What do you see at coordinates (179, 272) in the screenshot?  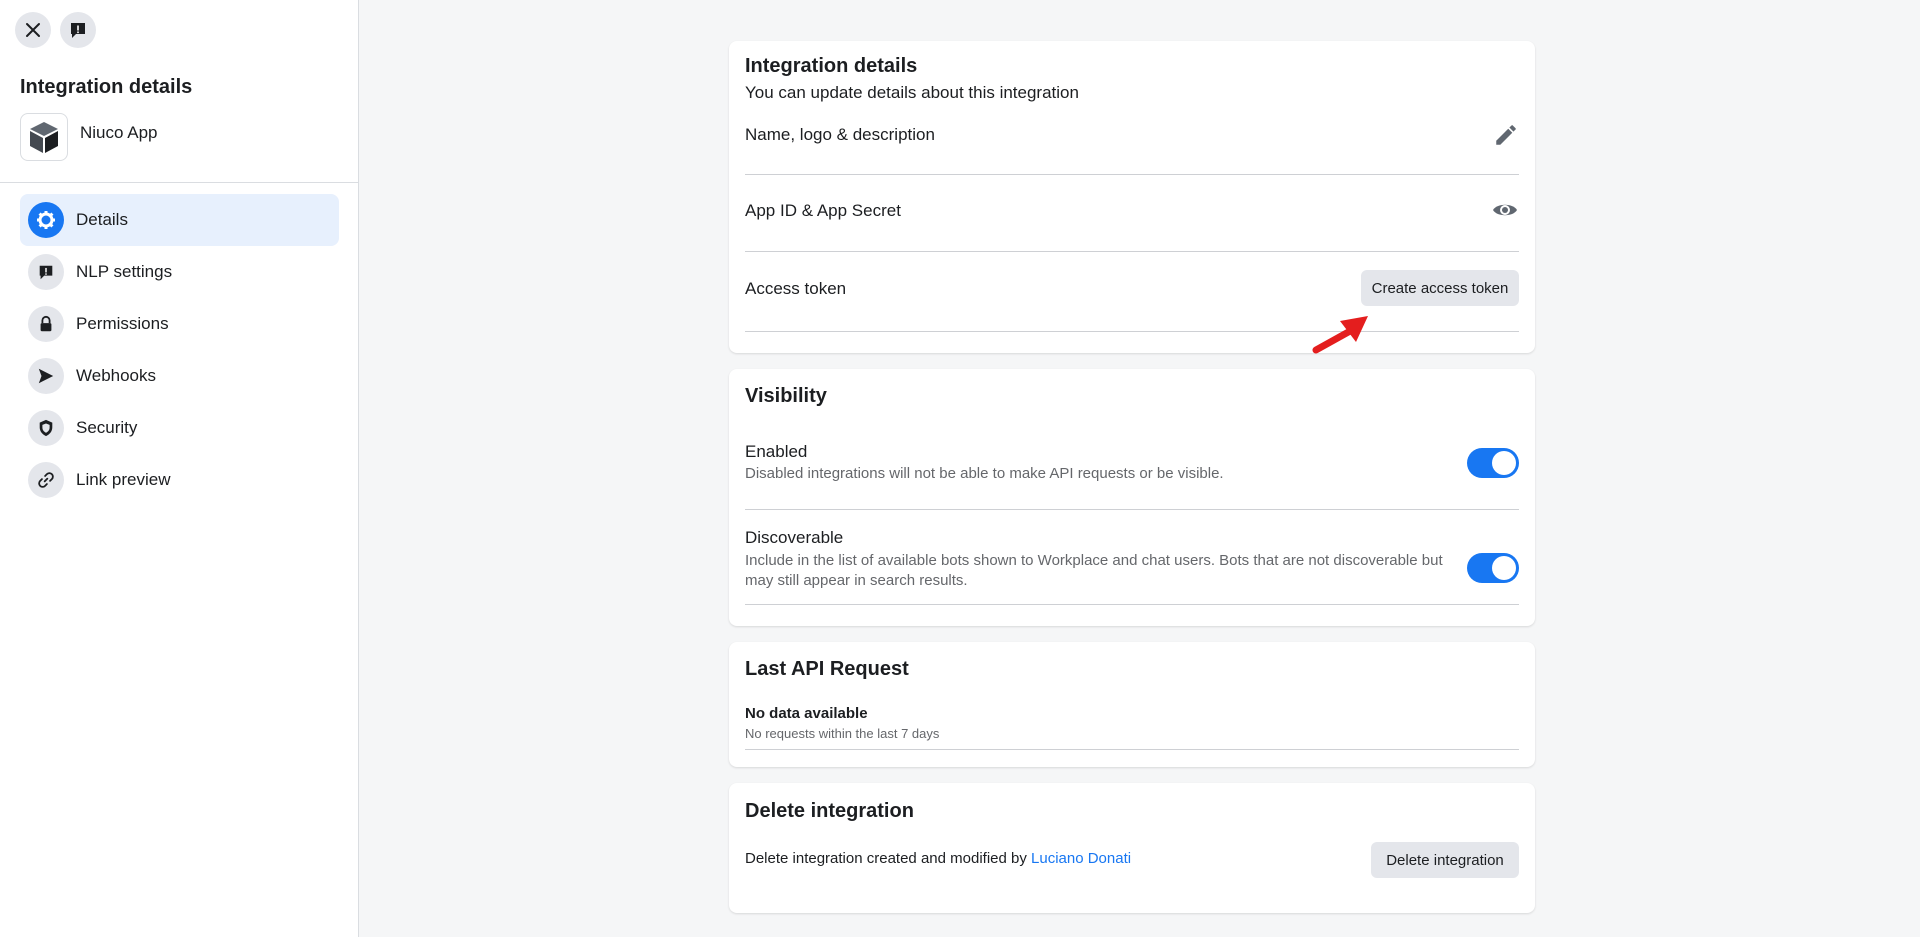 I see `sidebar-item-nlp-settings: NLP settings` at bounding box center [179, 272].